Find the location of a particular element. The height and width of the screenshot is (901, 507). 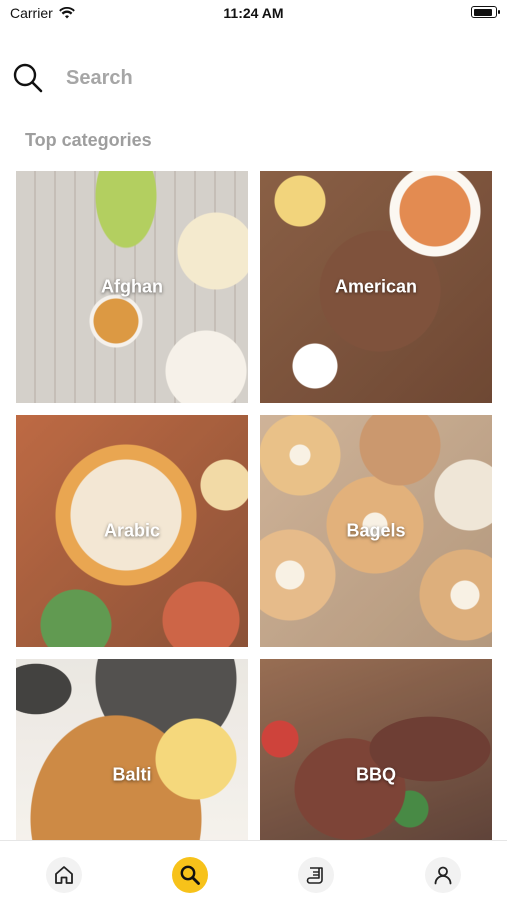

tab-search is located at coordinates (190, 875).